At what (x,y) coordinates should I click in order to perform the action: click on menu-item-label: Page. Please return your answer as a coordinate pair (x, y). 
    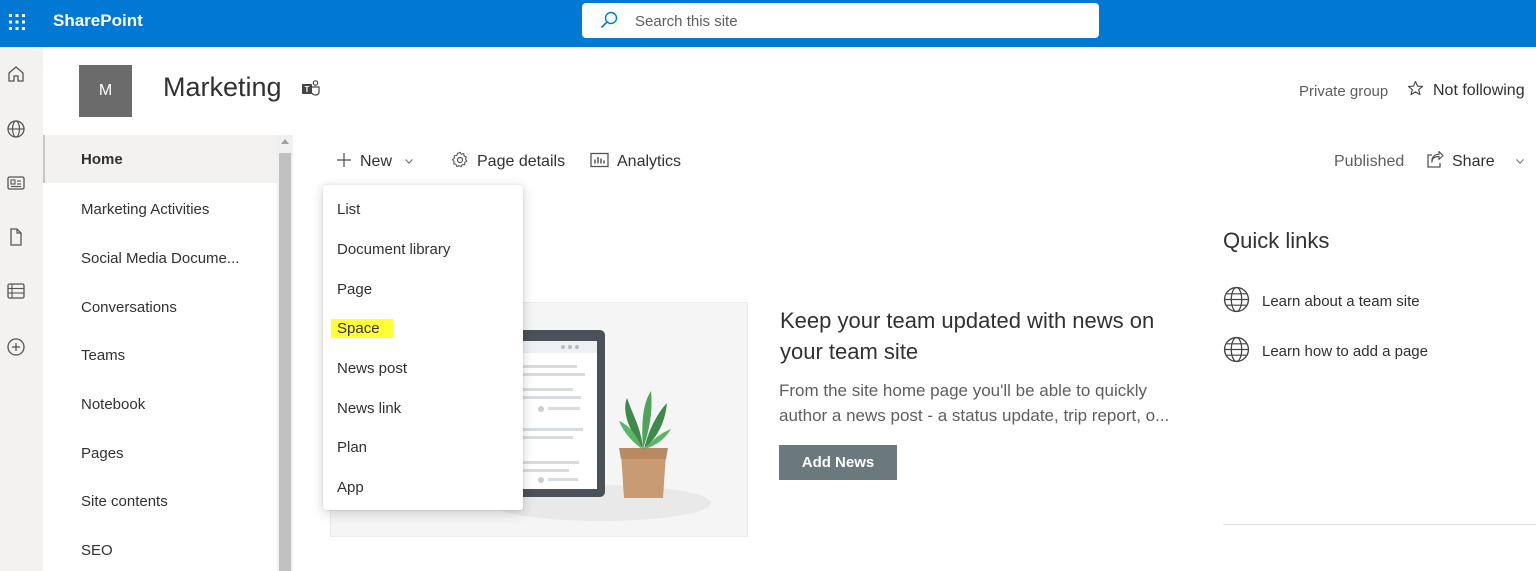
    Looking at the image, I should click on (355, 289).